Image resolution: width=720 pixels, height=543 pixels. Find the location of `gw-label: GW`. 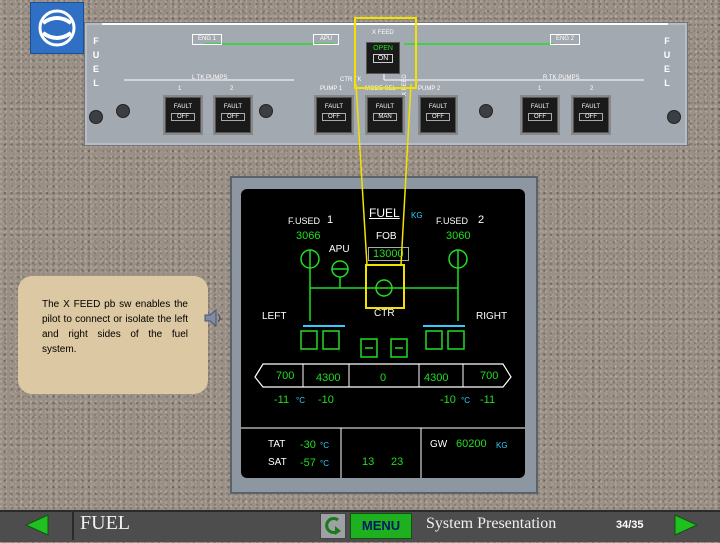

gw-label: GW is located at coordinates (439, 444).